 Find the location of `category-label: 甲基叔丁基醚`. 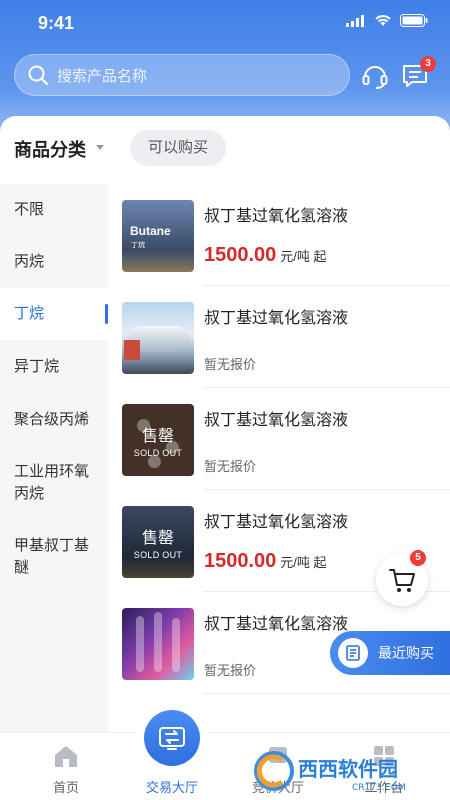

category-label: 甲基叔丁基醚 is located at coordinates (52, 556).